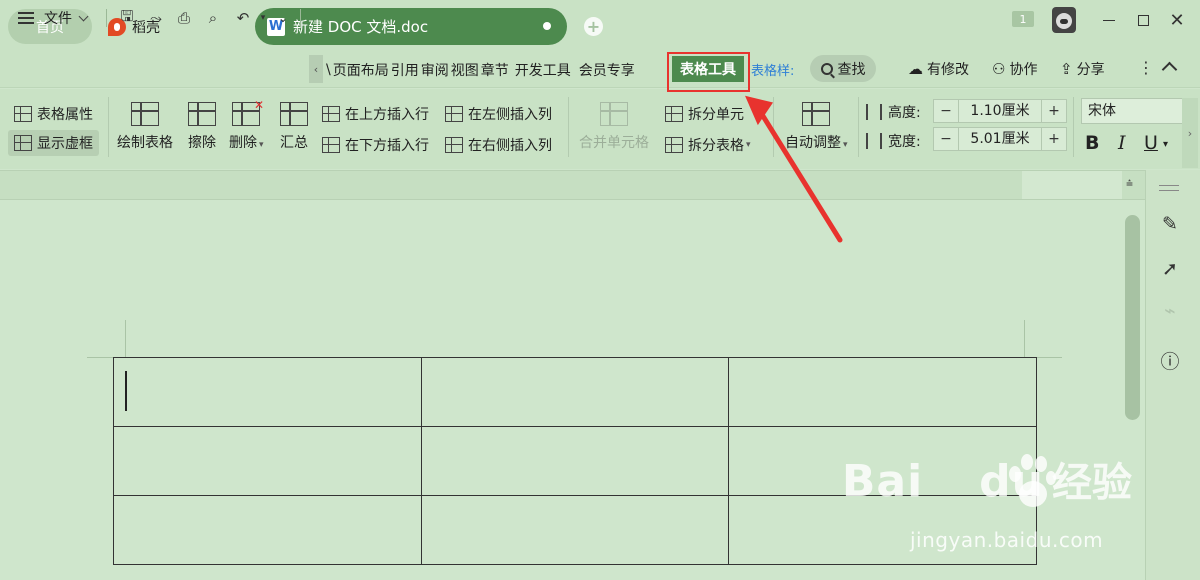 The width and height of the screenshot is (1200, 580). I want to click on file-menu: 文件, so click(53, 18).